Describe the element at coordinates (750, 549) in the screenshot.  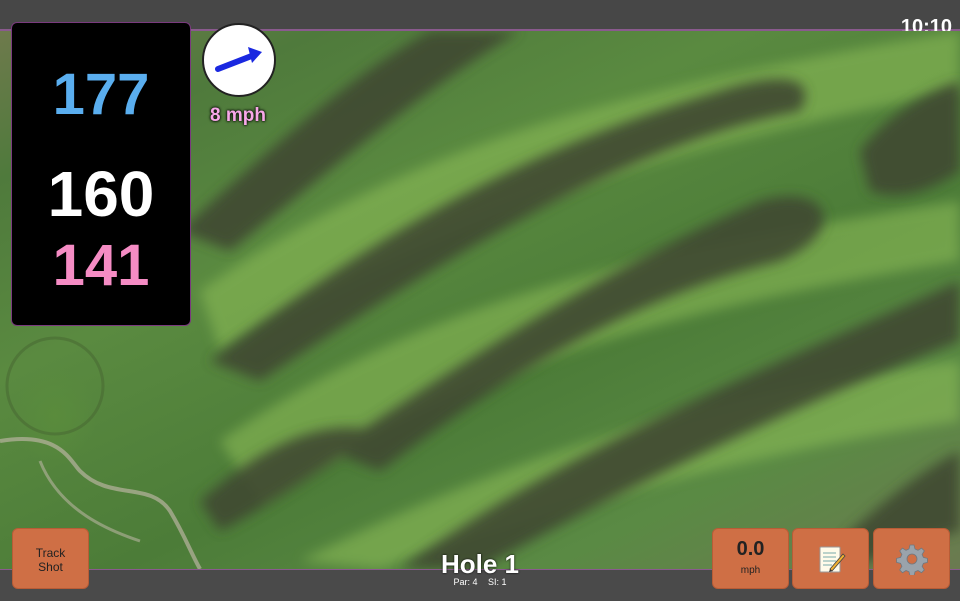
I see `speed-value: 0.0` at that location.